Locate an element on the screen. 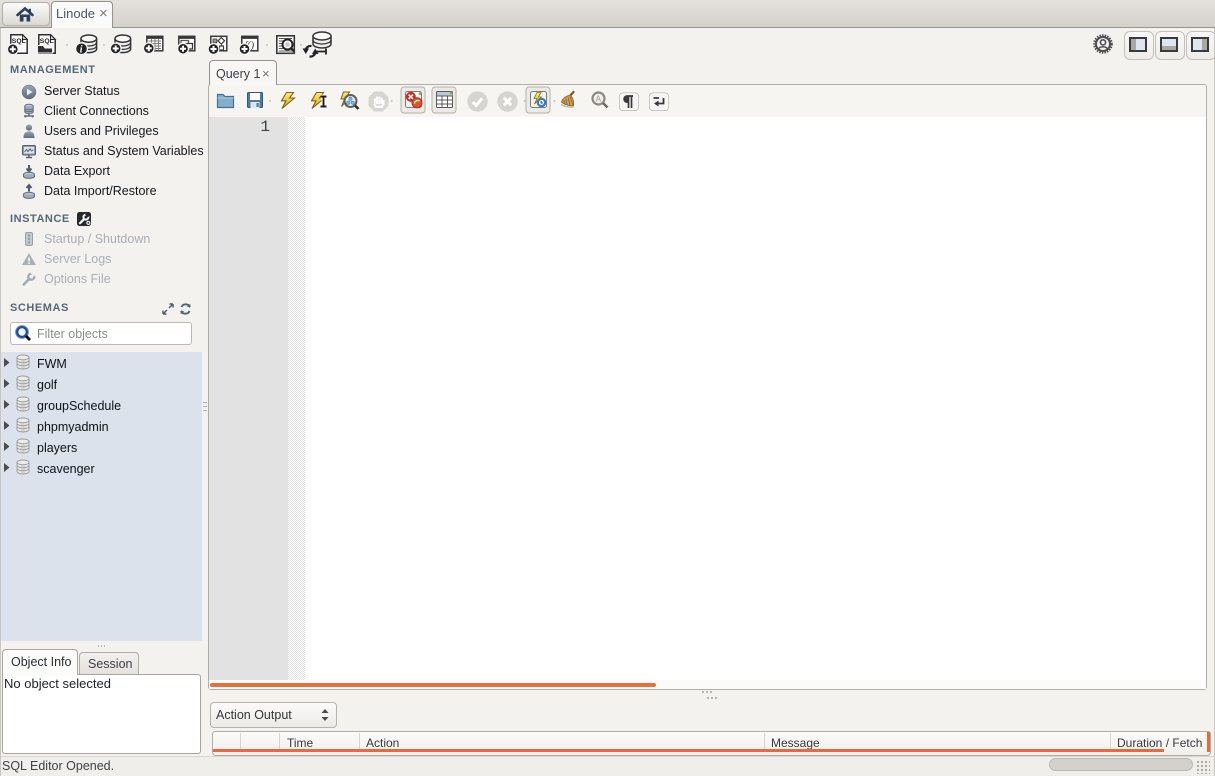  svg-text: A is located at coordinates (599, 99).